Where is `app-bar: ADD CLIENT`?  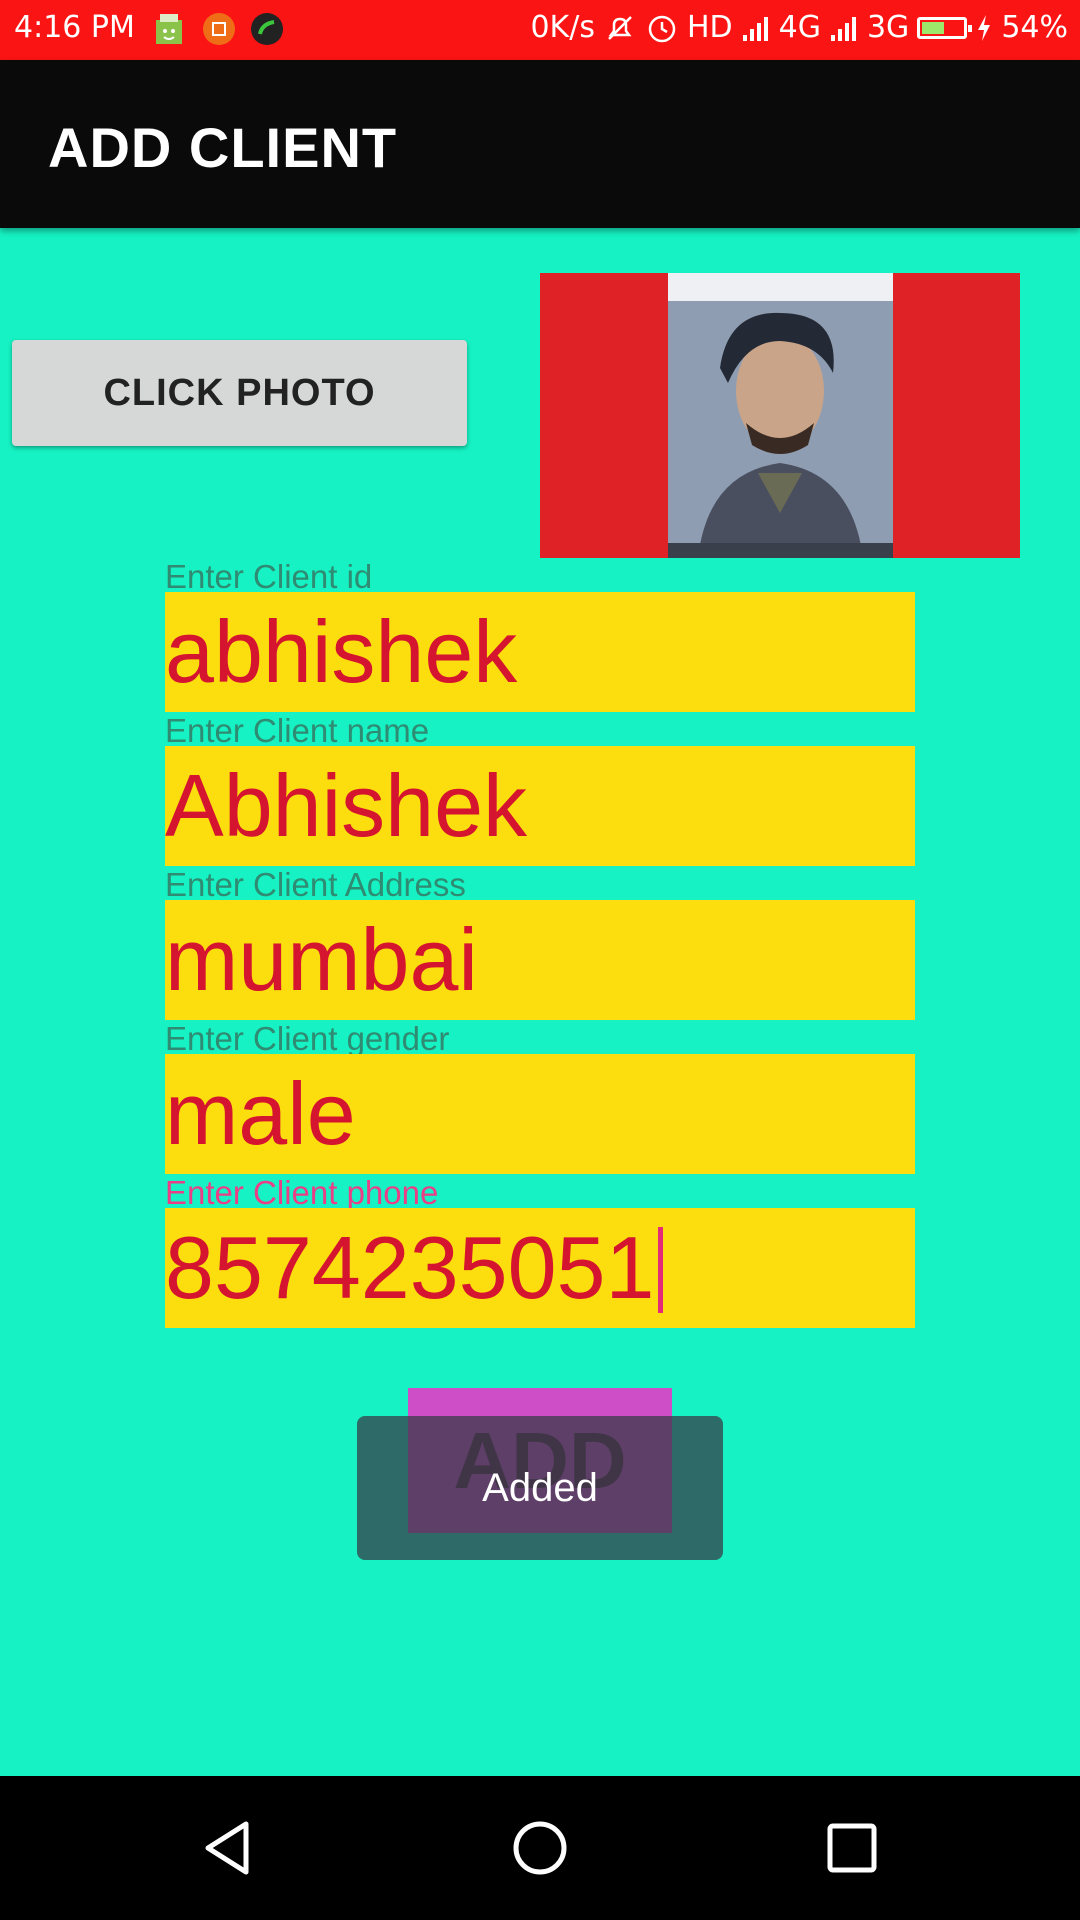
app-bar: ADD CLIENT is located at coordinates (540, 144).